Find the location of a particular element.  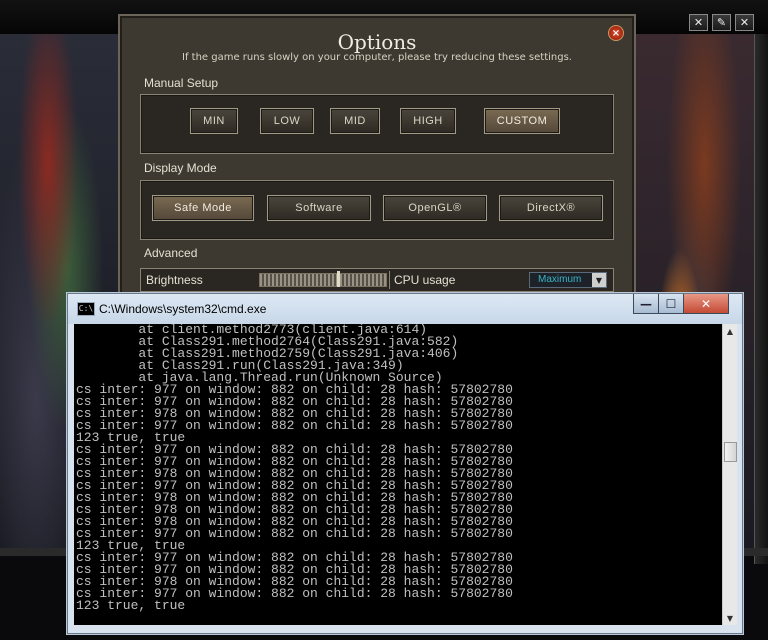

console-scrollbar: ▲ ▼ is located at coordinates (729, 474).